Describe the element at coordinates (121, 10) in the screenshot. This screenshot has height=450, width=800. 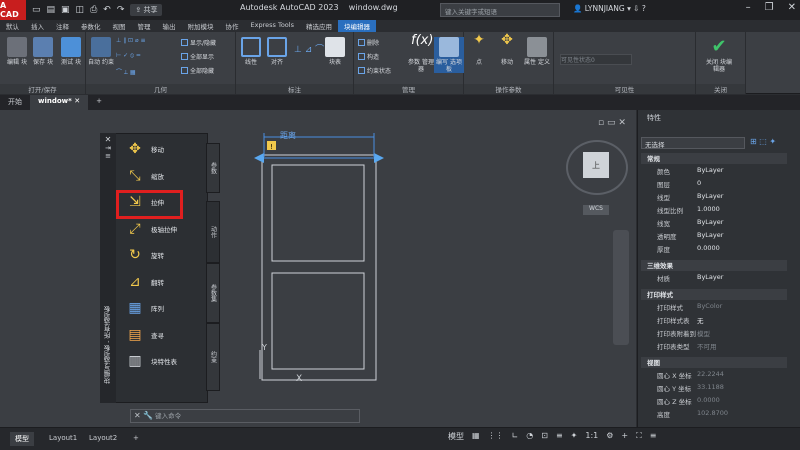
I see `redo-icon: ↷` at that location.